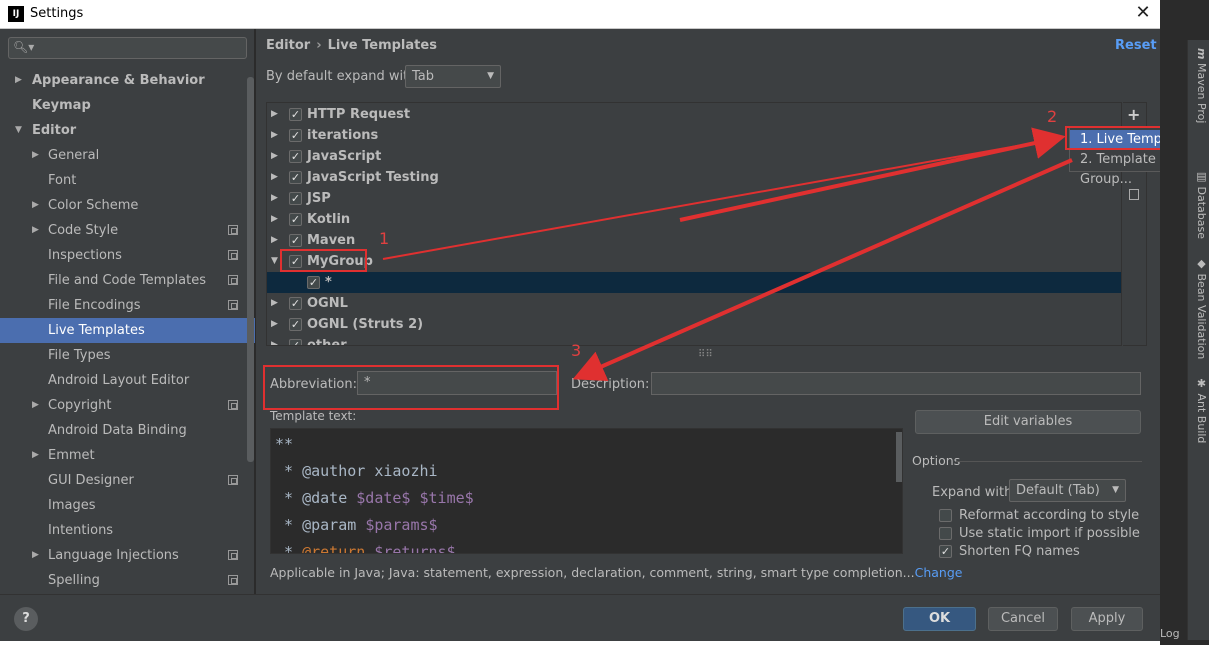 The image size is (1209, 645). Describe the element at coordinates (694, 156) in the screenshot. I see `template-group-row: ▶ ✓ JavaScript` at that location.